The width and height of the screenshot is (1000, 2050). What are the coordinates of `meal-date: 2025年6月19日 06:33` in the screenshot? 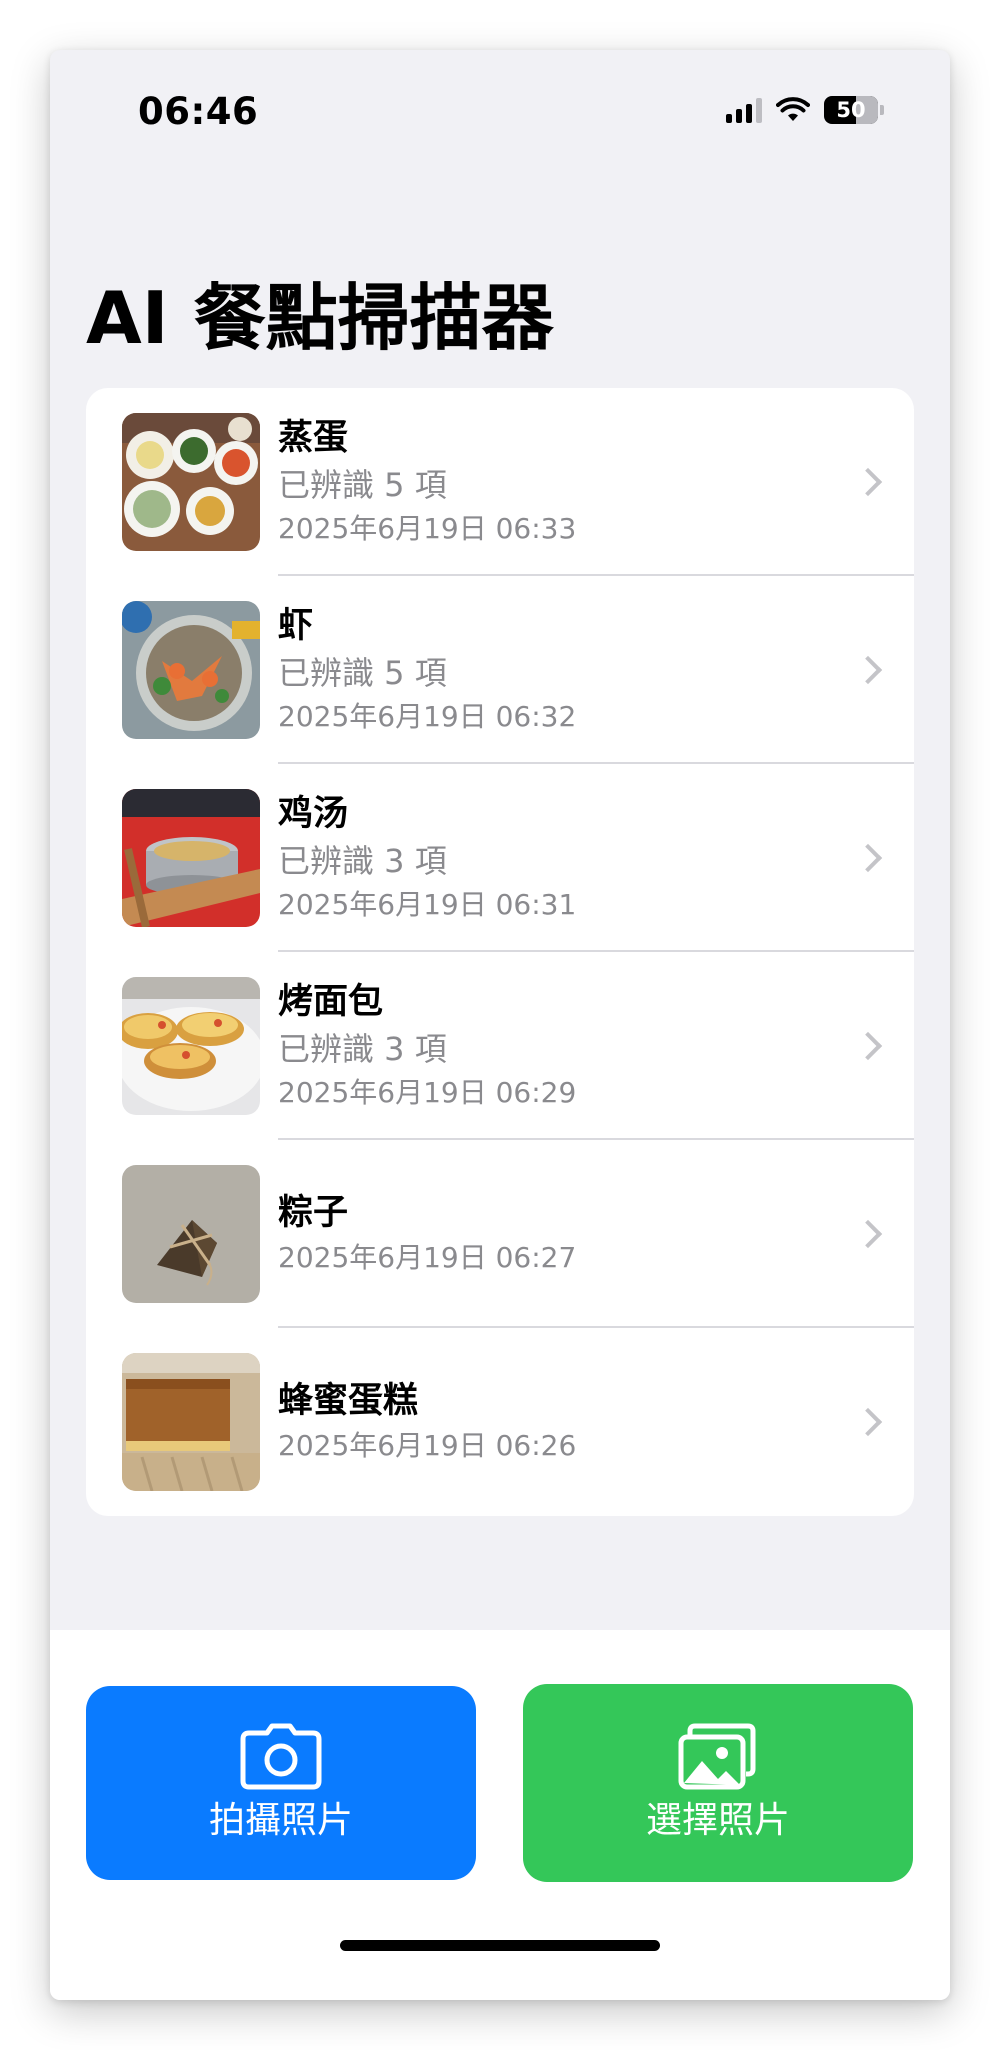 It's located at (427, 528).